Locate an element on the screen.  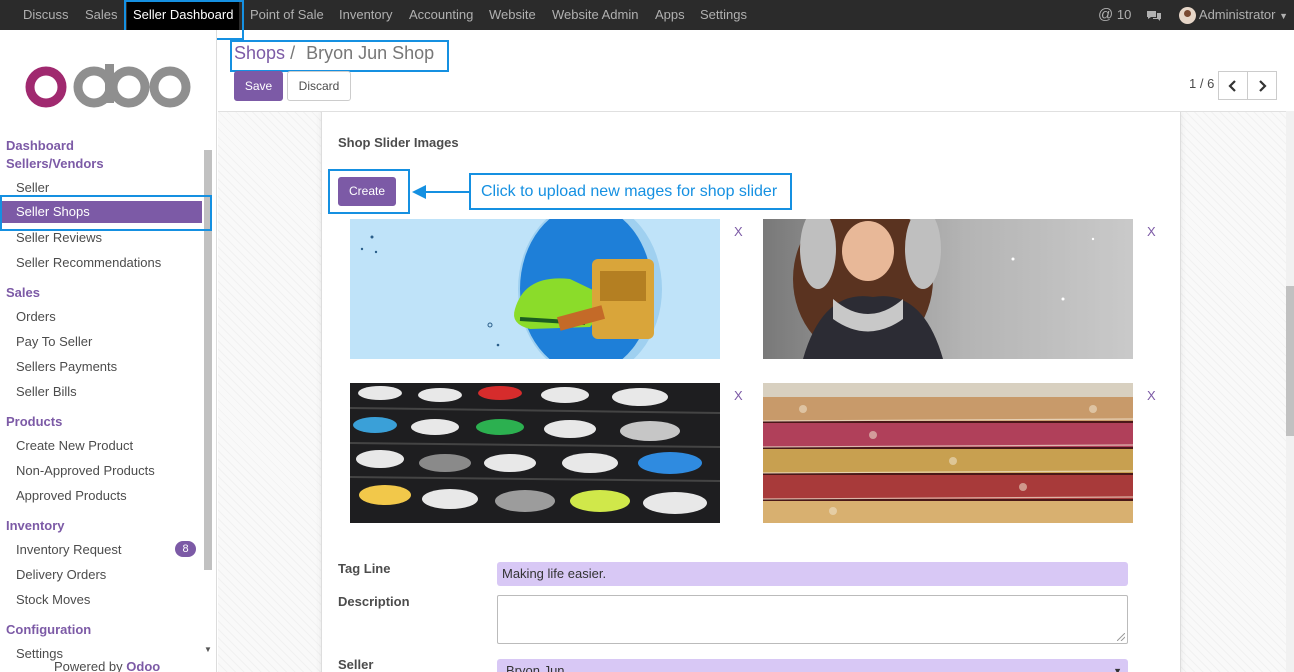
menu-point-of-sale: Point of Sale is located at coordinates (287, 15).